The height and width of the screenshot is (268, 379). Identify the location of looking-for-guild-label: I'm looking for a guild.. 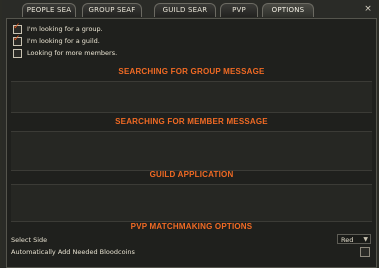
(63, 41).